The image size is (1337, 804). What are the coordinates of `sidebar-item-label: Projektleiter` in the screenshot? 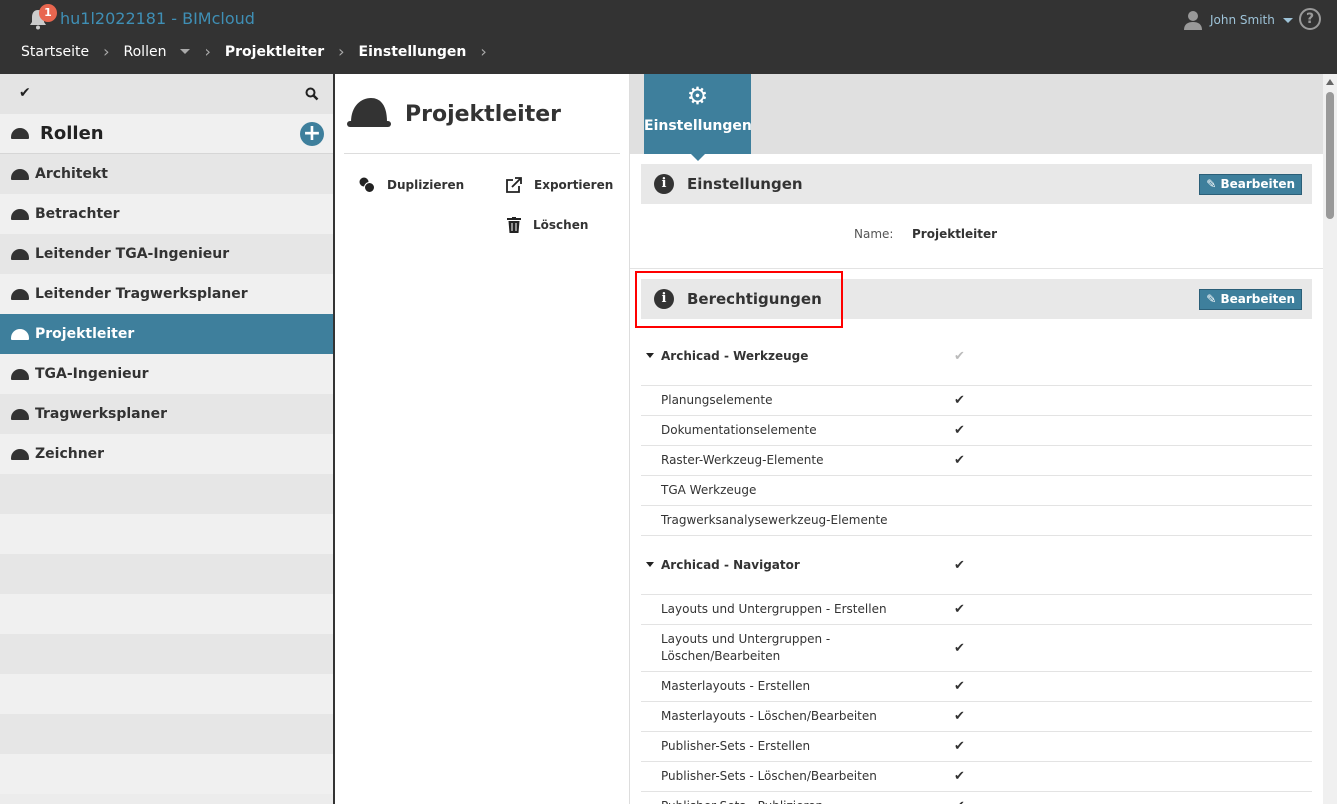 It's located at (85, 334).